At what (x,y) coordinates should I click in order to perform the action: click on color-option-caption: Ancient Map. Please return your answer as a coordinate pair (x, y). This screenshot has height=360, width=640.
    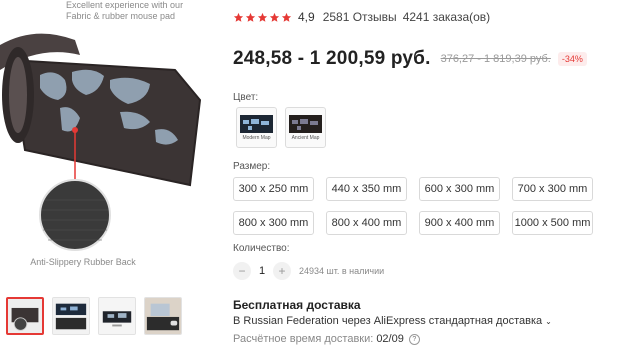
    Looking at the image, I should click on (305, 137).